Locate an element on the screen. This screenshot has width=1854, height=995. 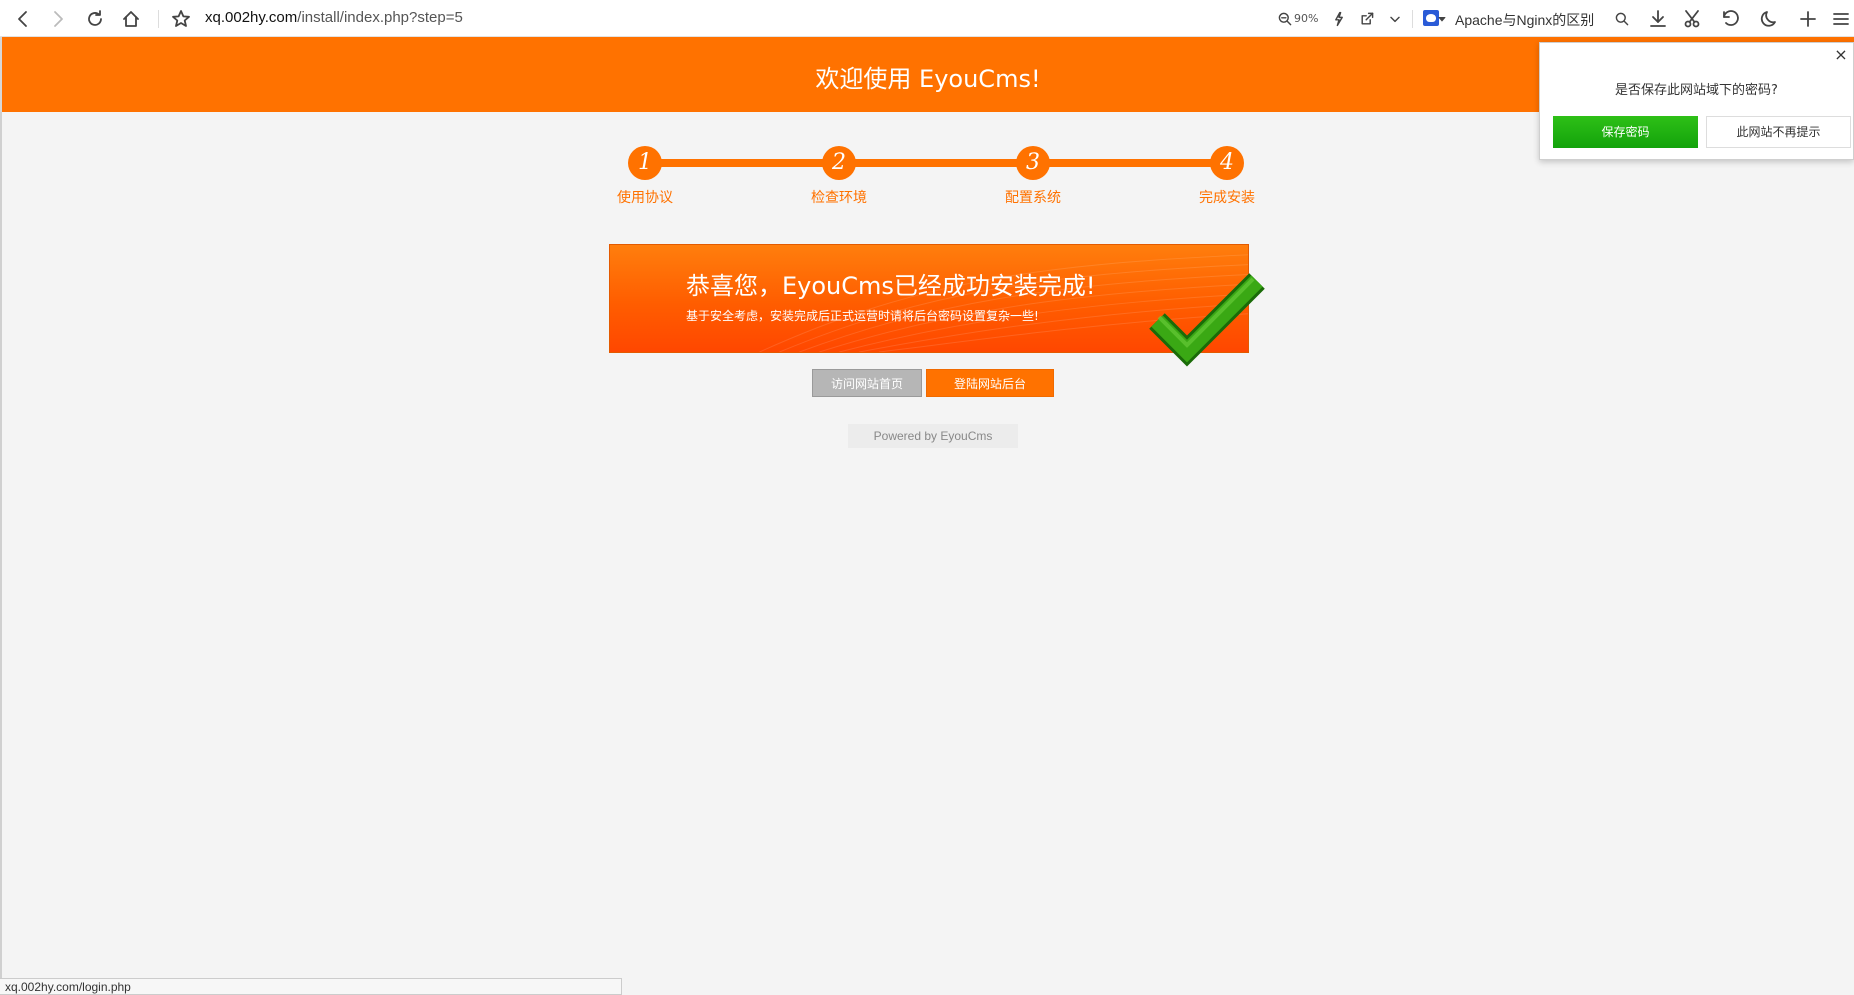
refresh-icon is located at coordinates (95, 19).